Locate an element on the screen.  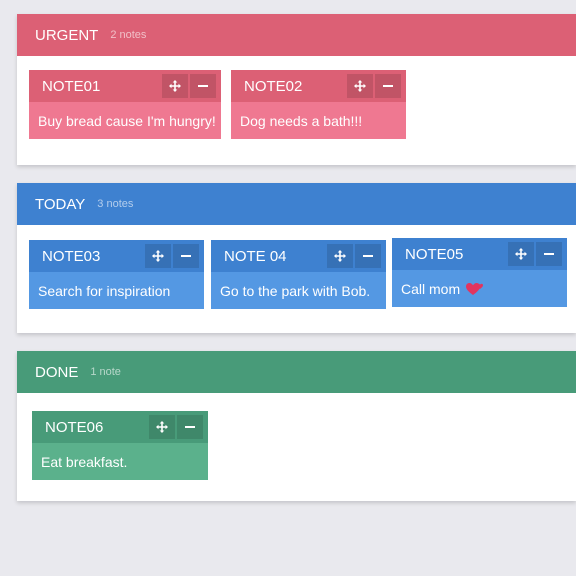
note-body: Search for inspiration is located at coordinates (116, 290).